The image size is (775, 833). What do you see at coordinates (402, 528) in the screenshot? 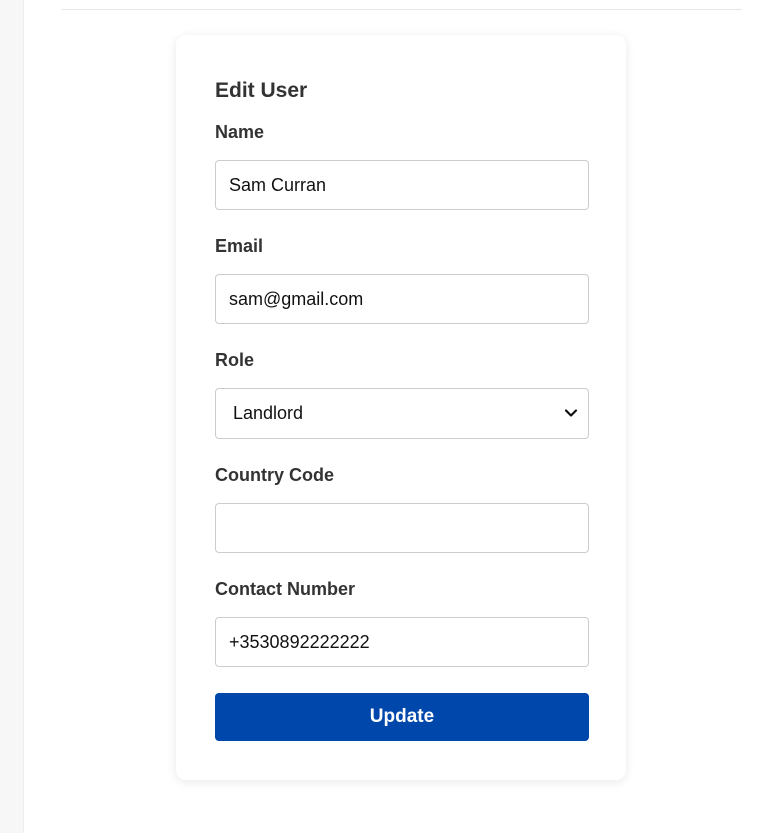
I see `country-code-input` at bounding box center [402, 528].